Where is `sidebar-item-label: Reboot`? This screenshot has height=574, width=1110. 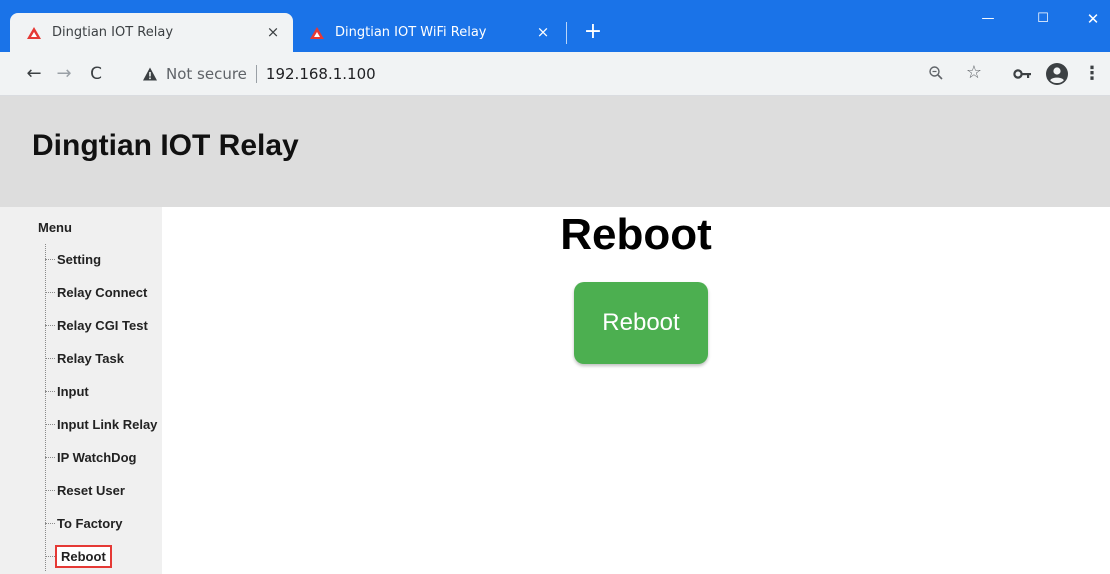 sidebar-item-label: Reboot is located at coordinates (83, 556).